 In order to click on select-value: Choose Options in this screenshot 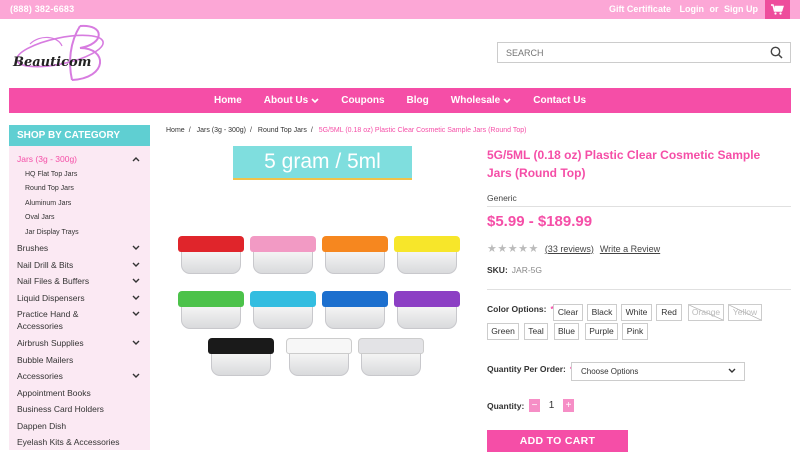, I will do `click(610, 371)`.